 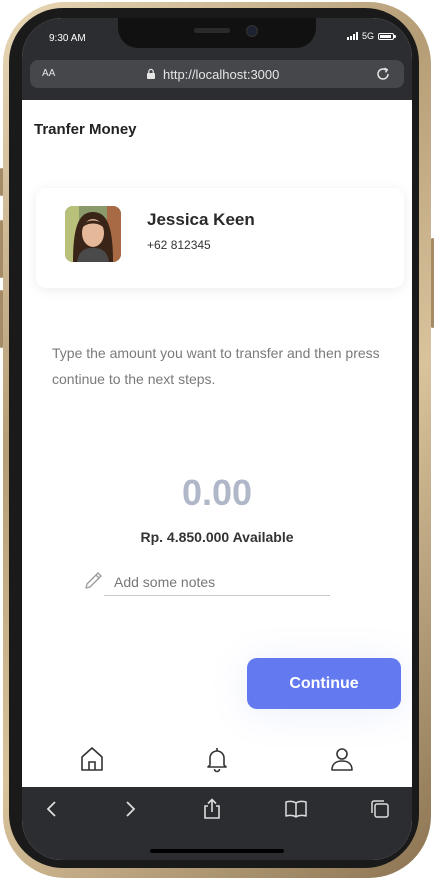 I want to click on browser-chrome: 9:30 AM 5G AA http://localhost:3000, so click(x=217, y=59).